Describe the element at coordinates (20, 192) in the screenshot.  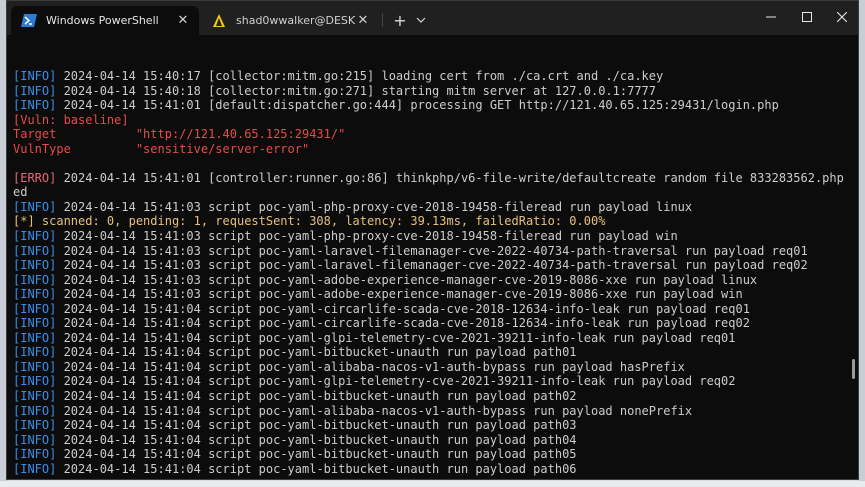
I see `log-message: ed` at that location.